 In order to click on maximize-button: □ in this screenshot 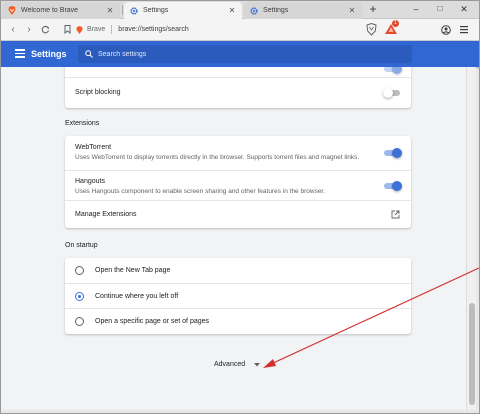, I will do `click(440, 9)`.